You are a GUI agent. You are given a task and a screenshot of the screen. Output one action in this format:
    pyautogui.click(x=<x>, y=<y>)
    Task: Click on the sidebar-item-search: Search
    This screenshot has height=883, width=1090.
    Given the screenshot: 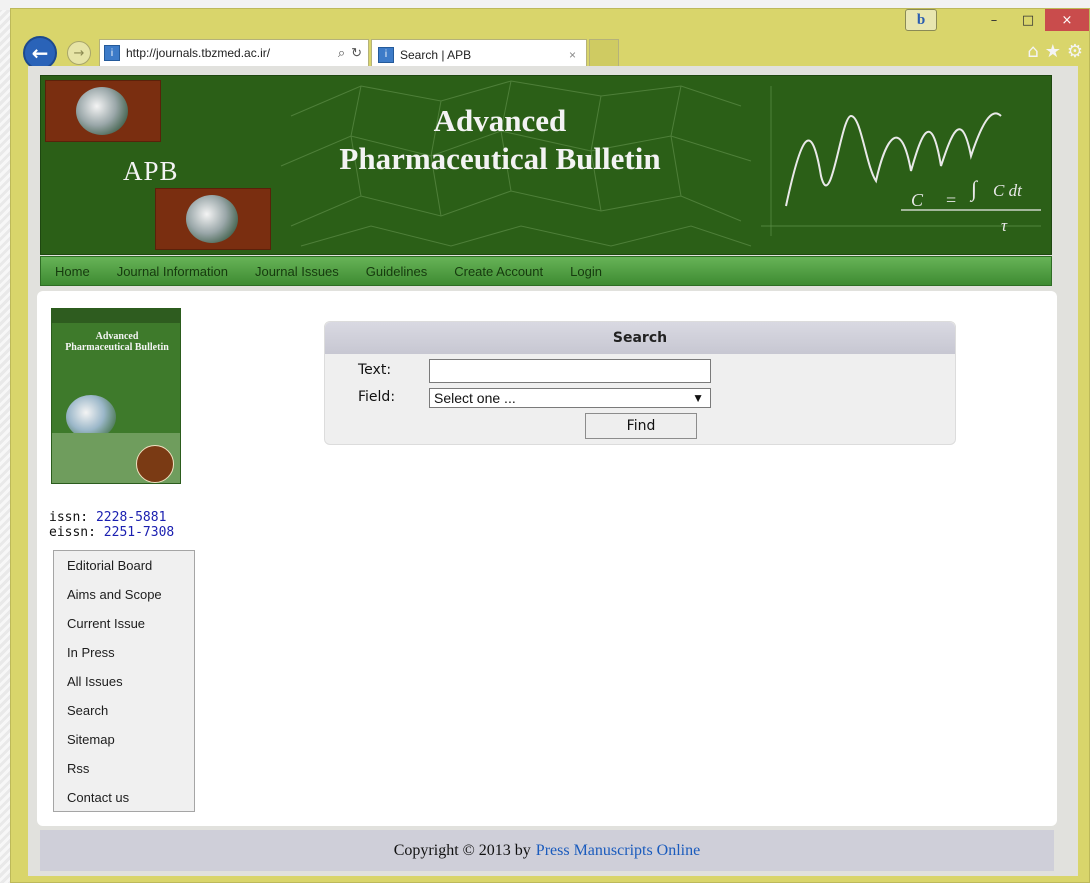 What is the action you would take?
    pyautogui.click(x=124, y=710)
    